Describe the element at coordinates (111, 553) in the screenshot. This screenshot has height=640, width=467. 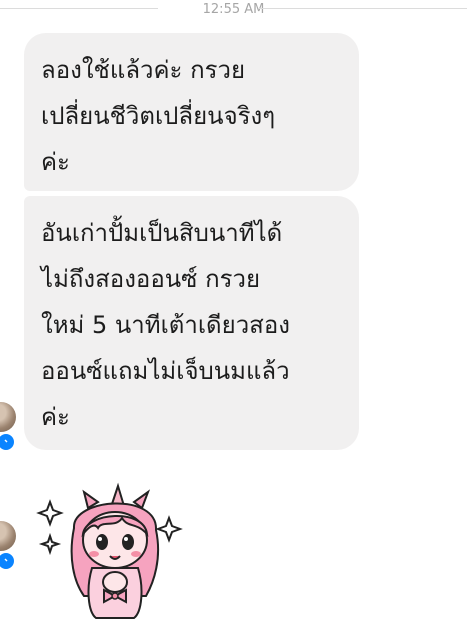
I see `sticker-cute-girl-icon` at that location.